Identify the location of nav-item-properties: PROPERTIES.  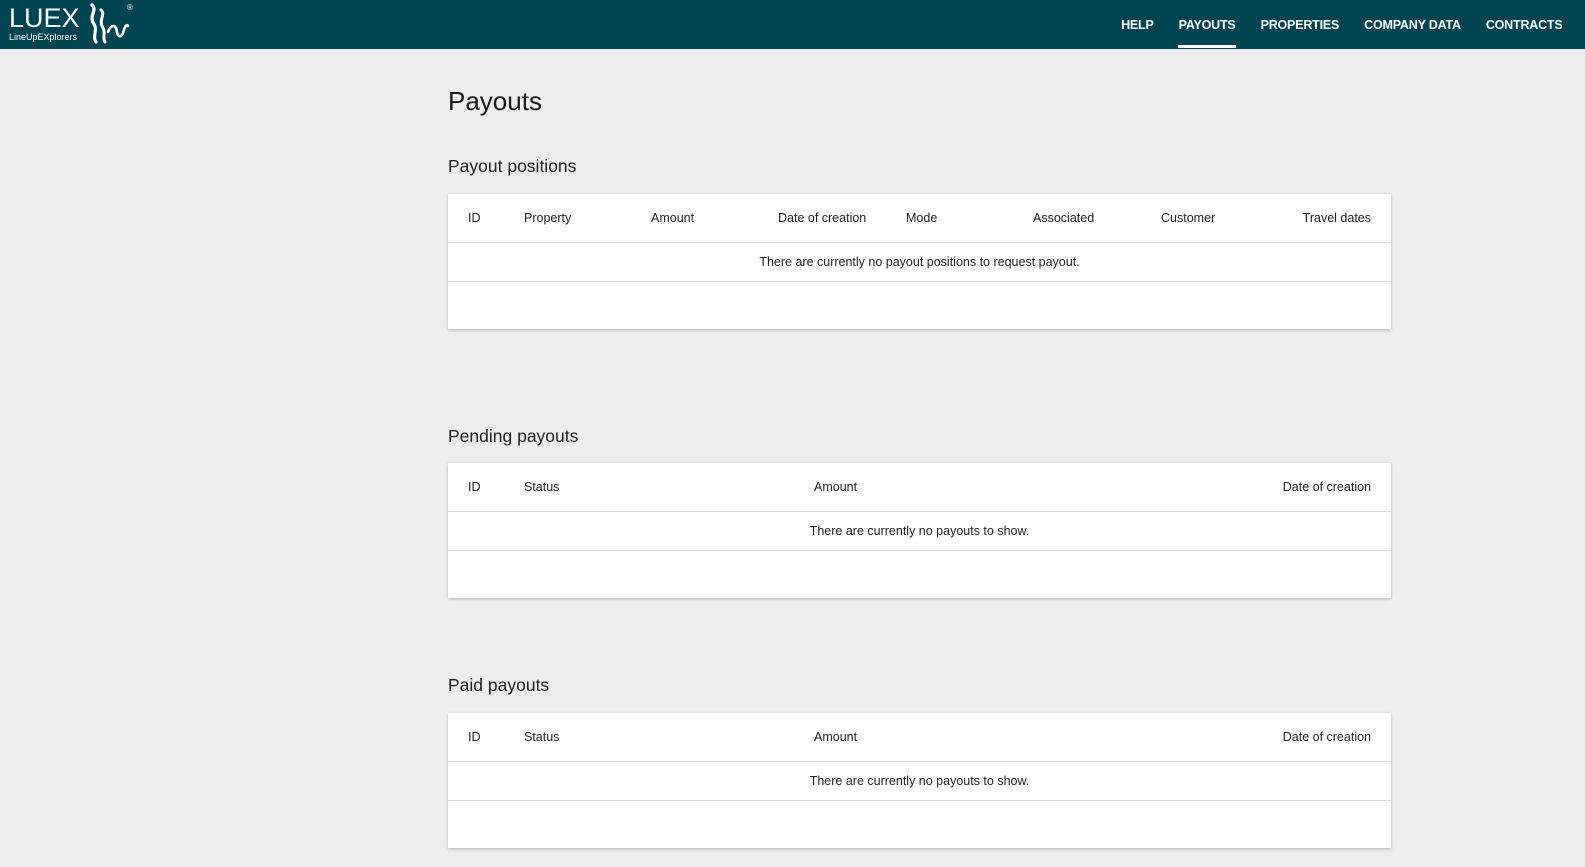
(1300, 23).